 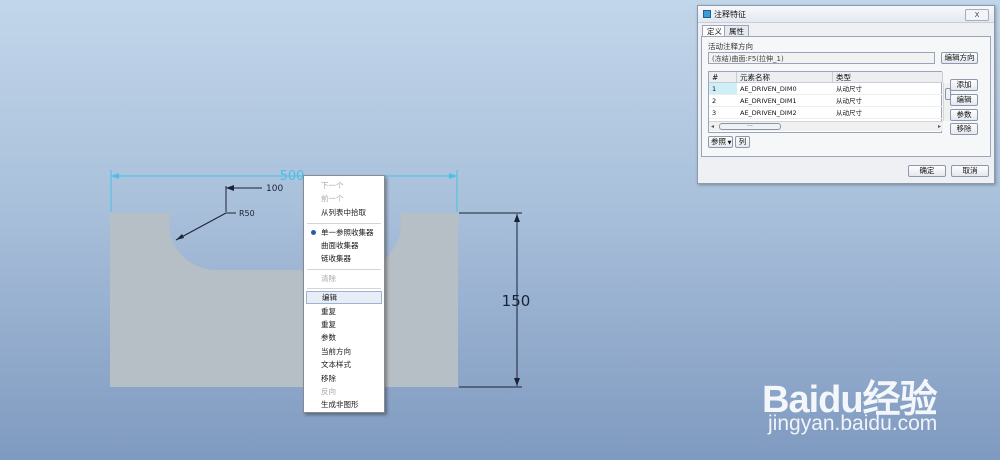 I want to click on direction-group-label: 活动注释方向, so click(x=730, y=46).